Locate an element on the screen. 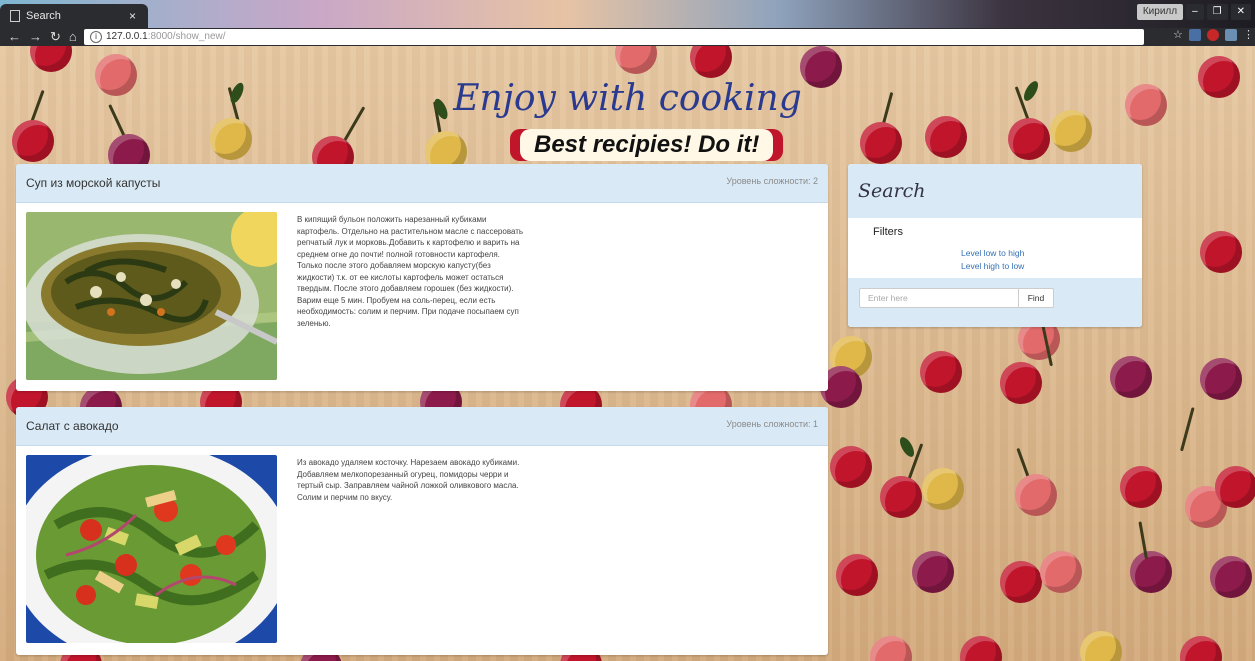 The width and height of the screenshot is (1255, 661). abp-extension-icon is located at coordinates (1213, 35).